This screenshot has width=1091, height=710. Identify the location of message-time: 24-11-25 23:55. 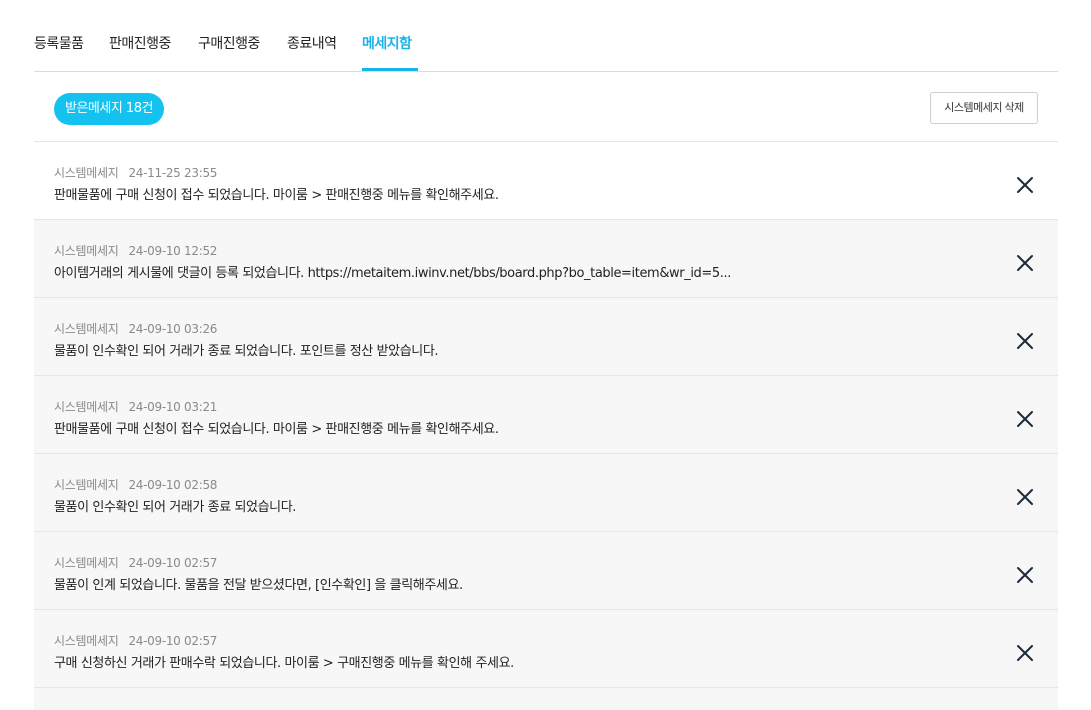
(173, 173).